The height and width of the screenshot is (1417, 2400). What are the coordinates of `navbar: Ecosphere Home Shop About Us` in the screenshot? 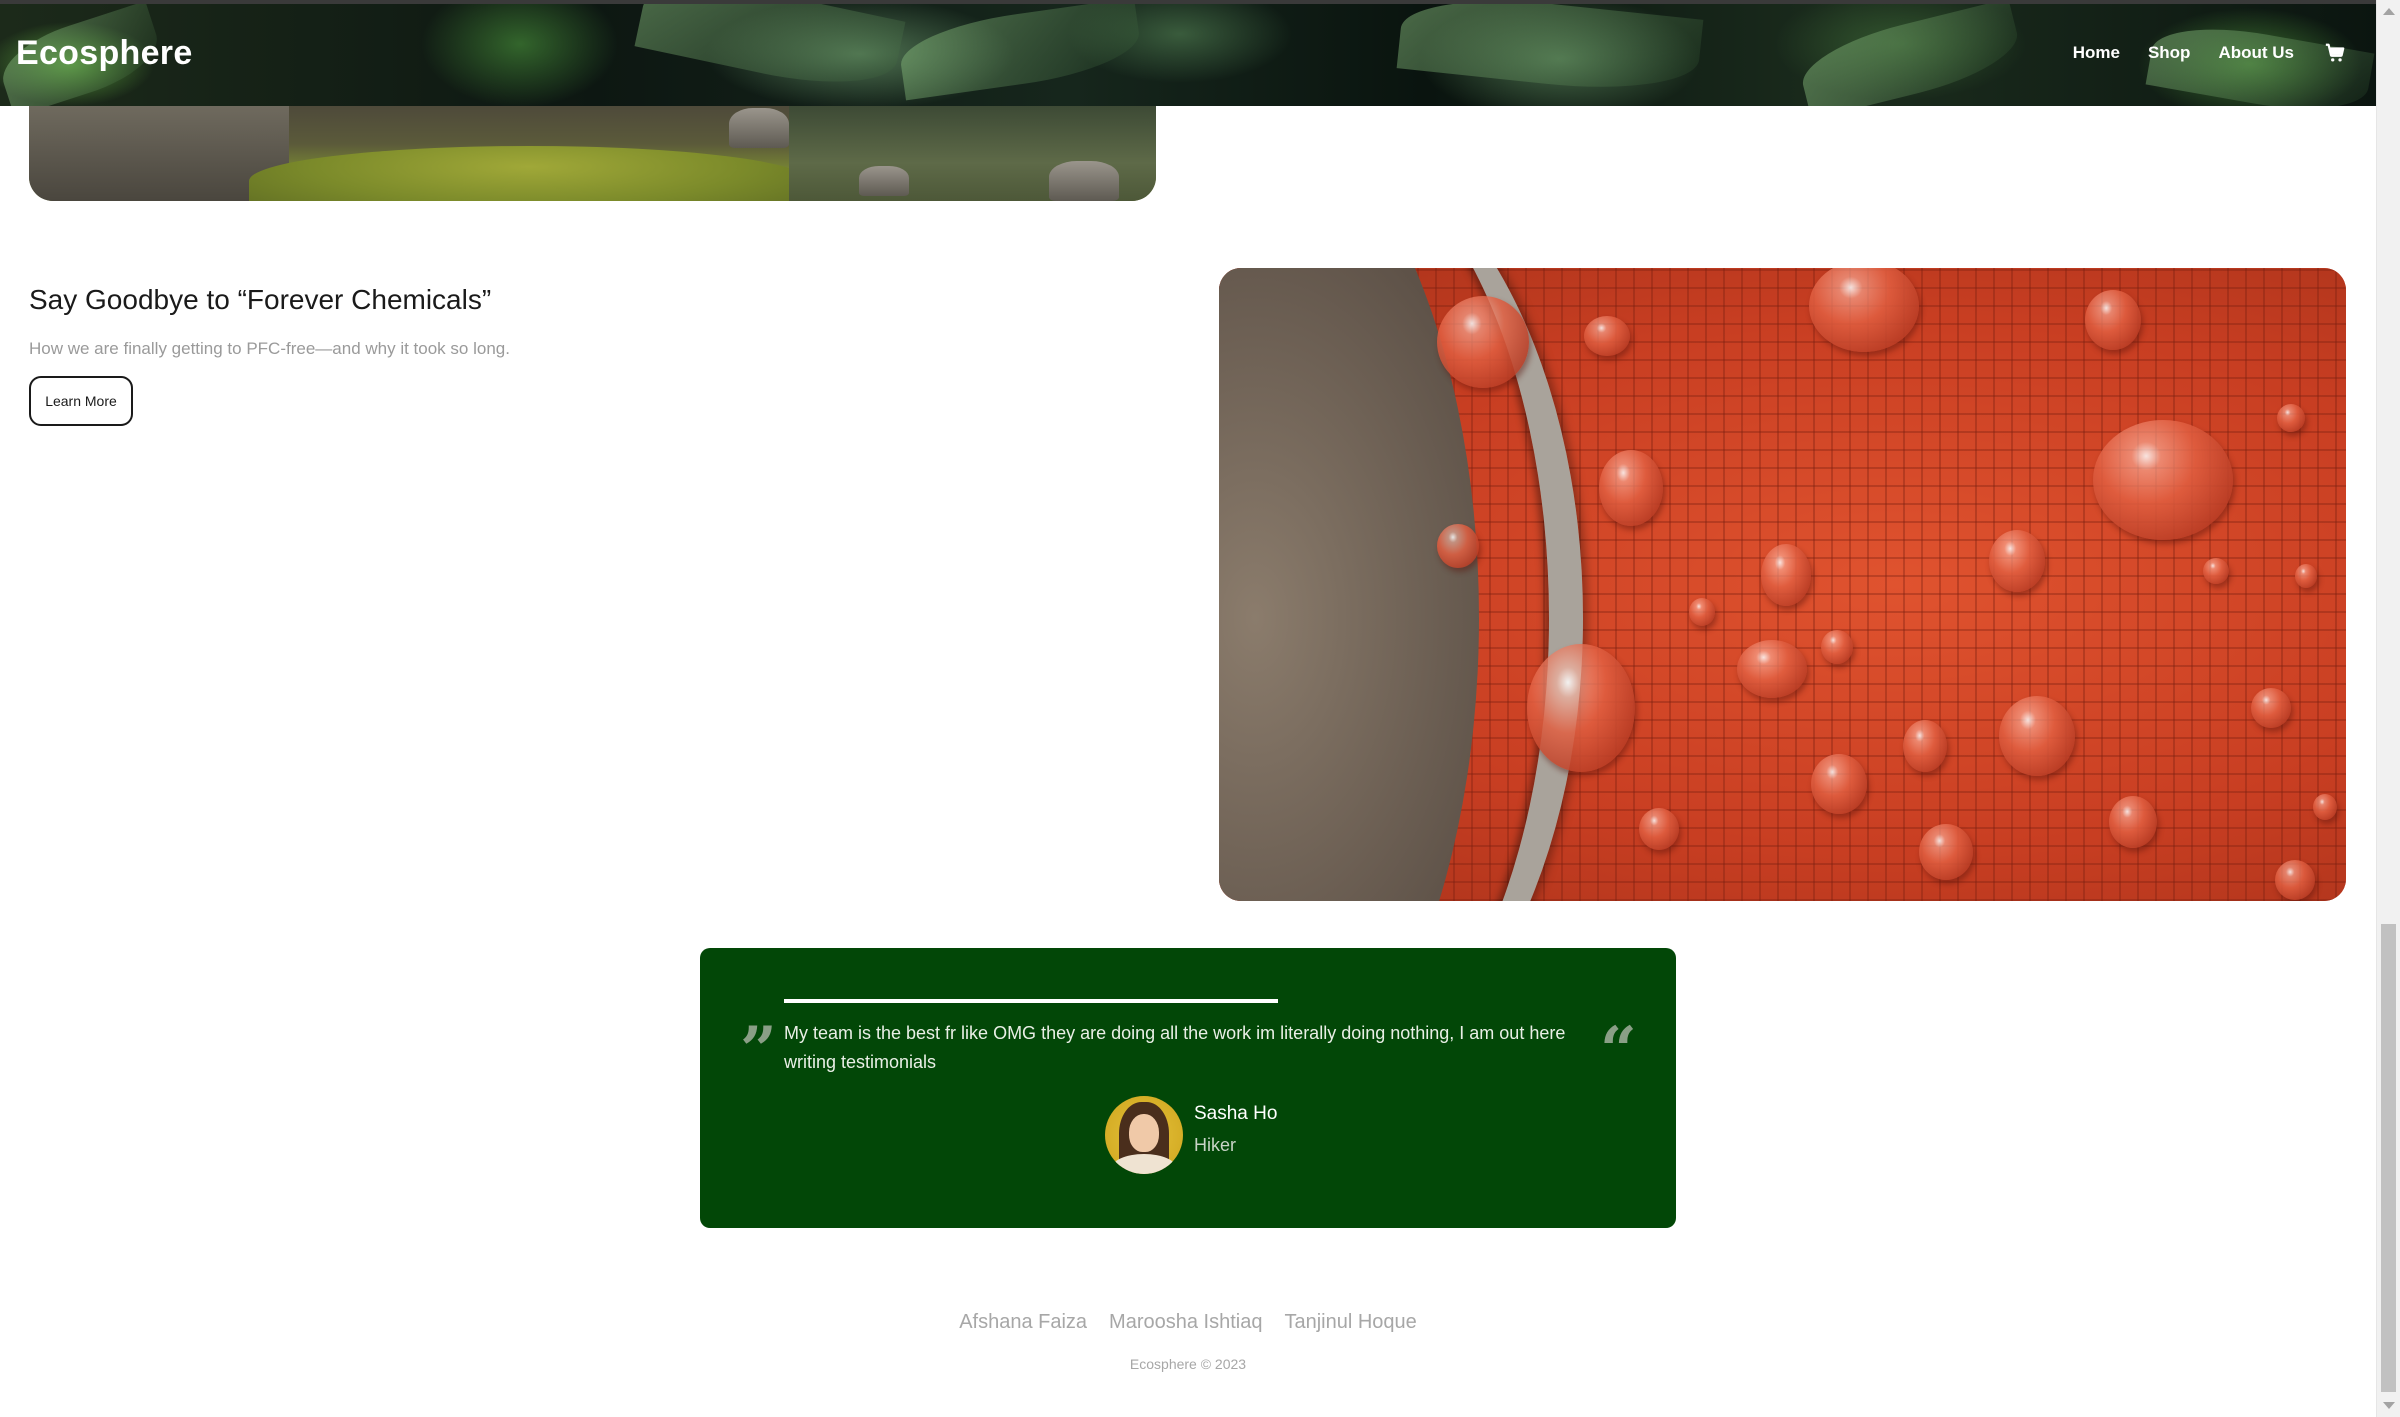 It's located at (1188, 55).